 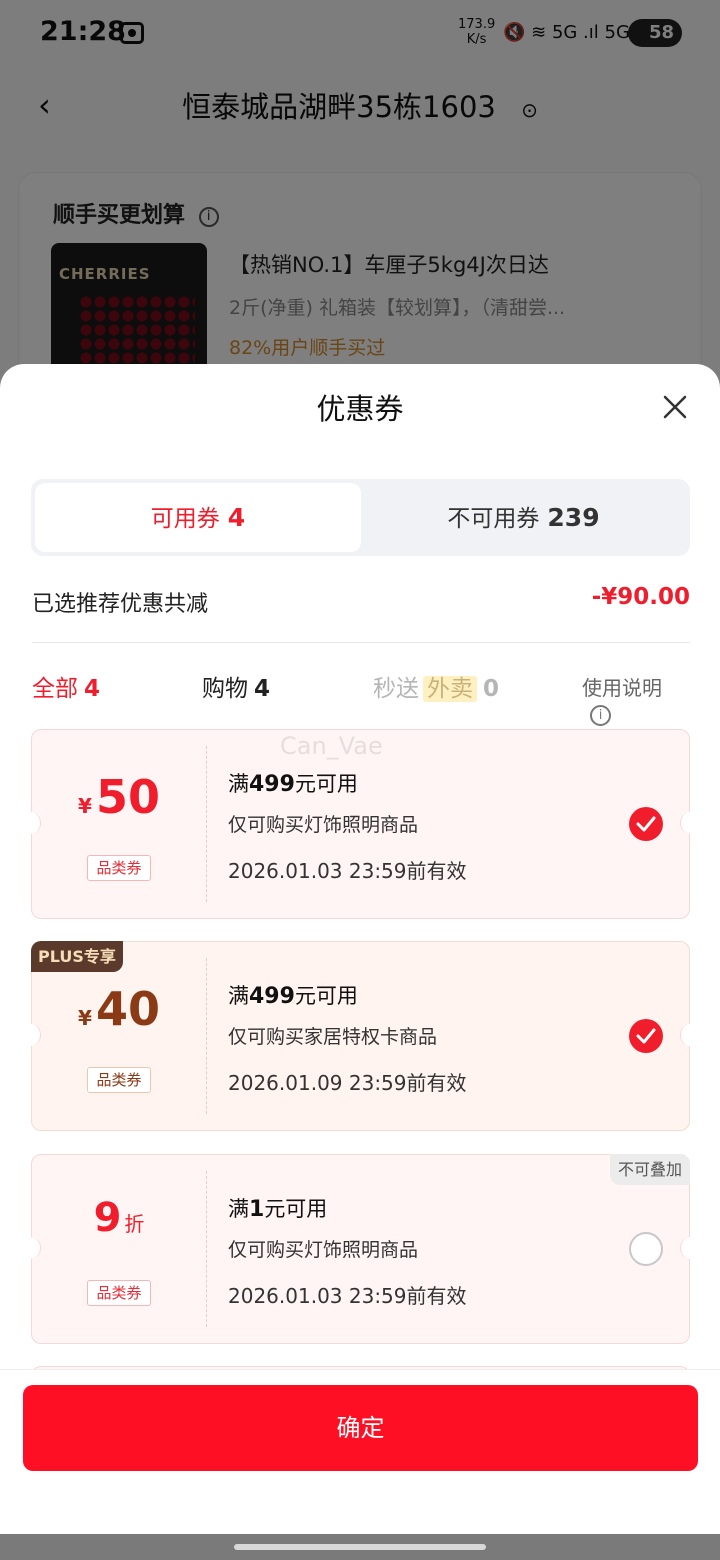 I want to click on usage-help-label: 使用说明, so click(x=622, y=688).